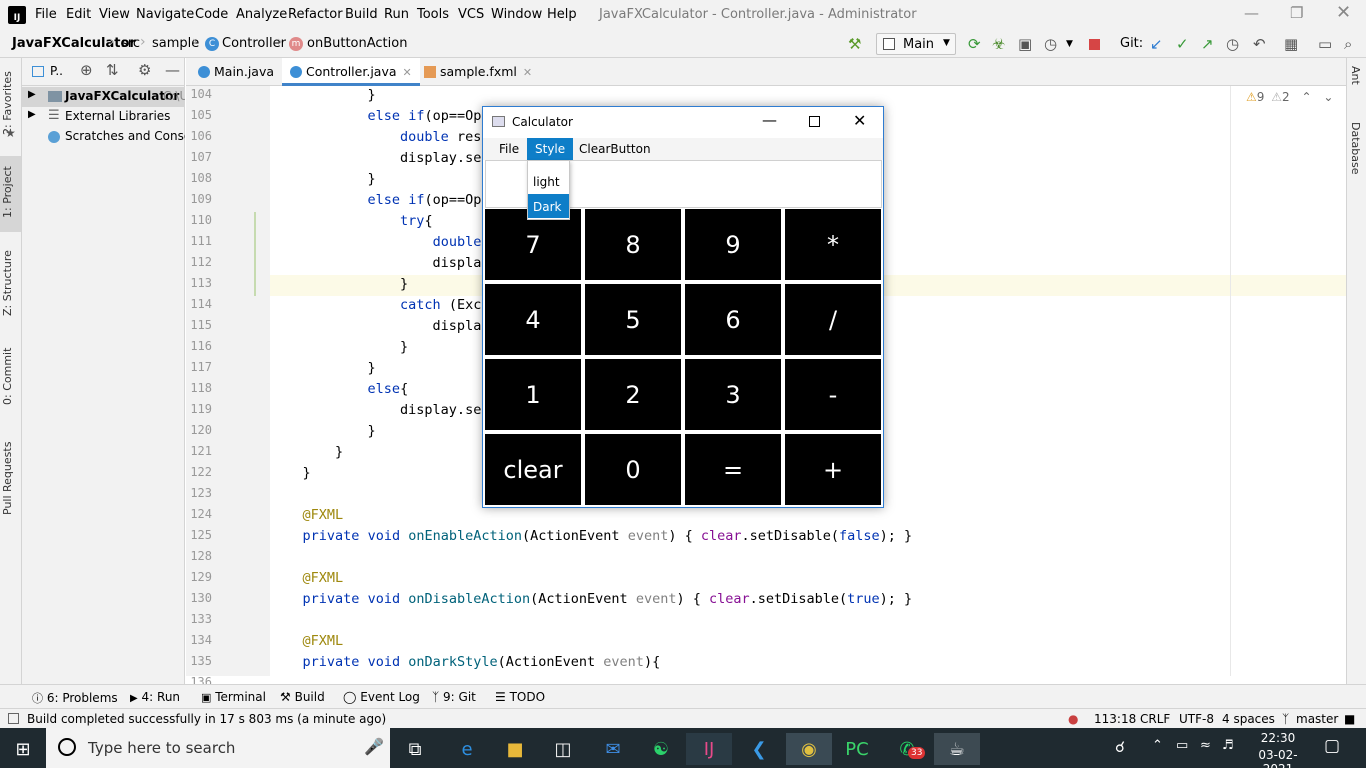 The image size is (1366, 776). I want to click on tool-tab-project: 1: Project, so click(11, 192).